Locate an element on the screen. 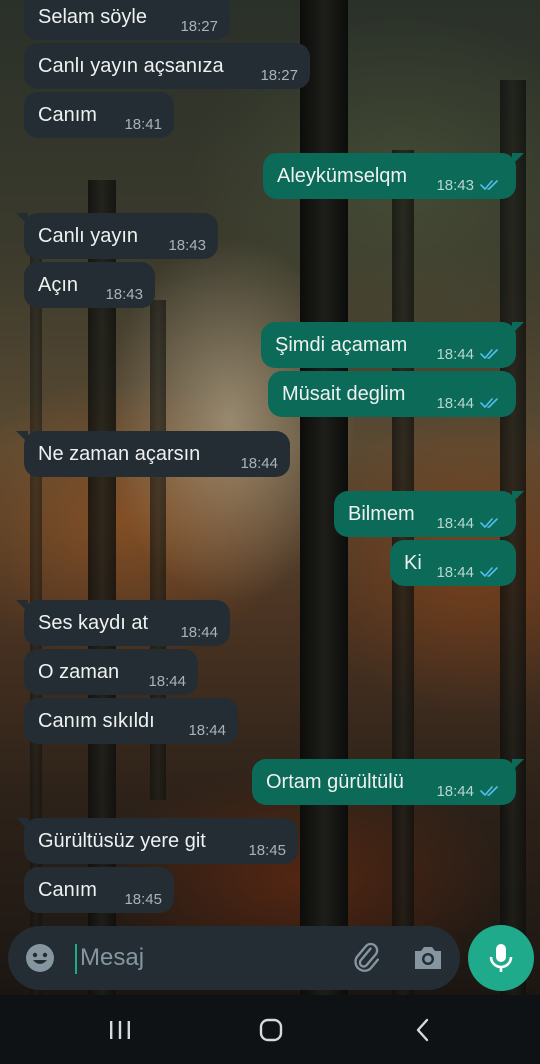 This screenshot has width=540, height=1064. voice-record-button is located at coordinates (501, 958).